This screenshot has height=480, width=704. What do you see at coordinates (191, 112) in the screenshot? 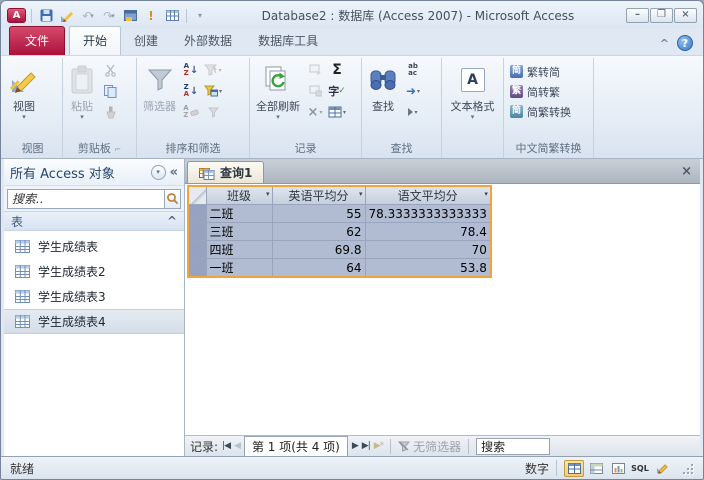
I see `remove-sort-icon: AZ` at bounding box center [191, 112].